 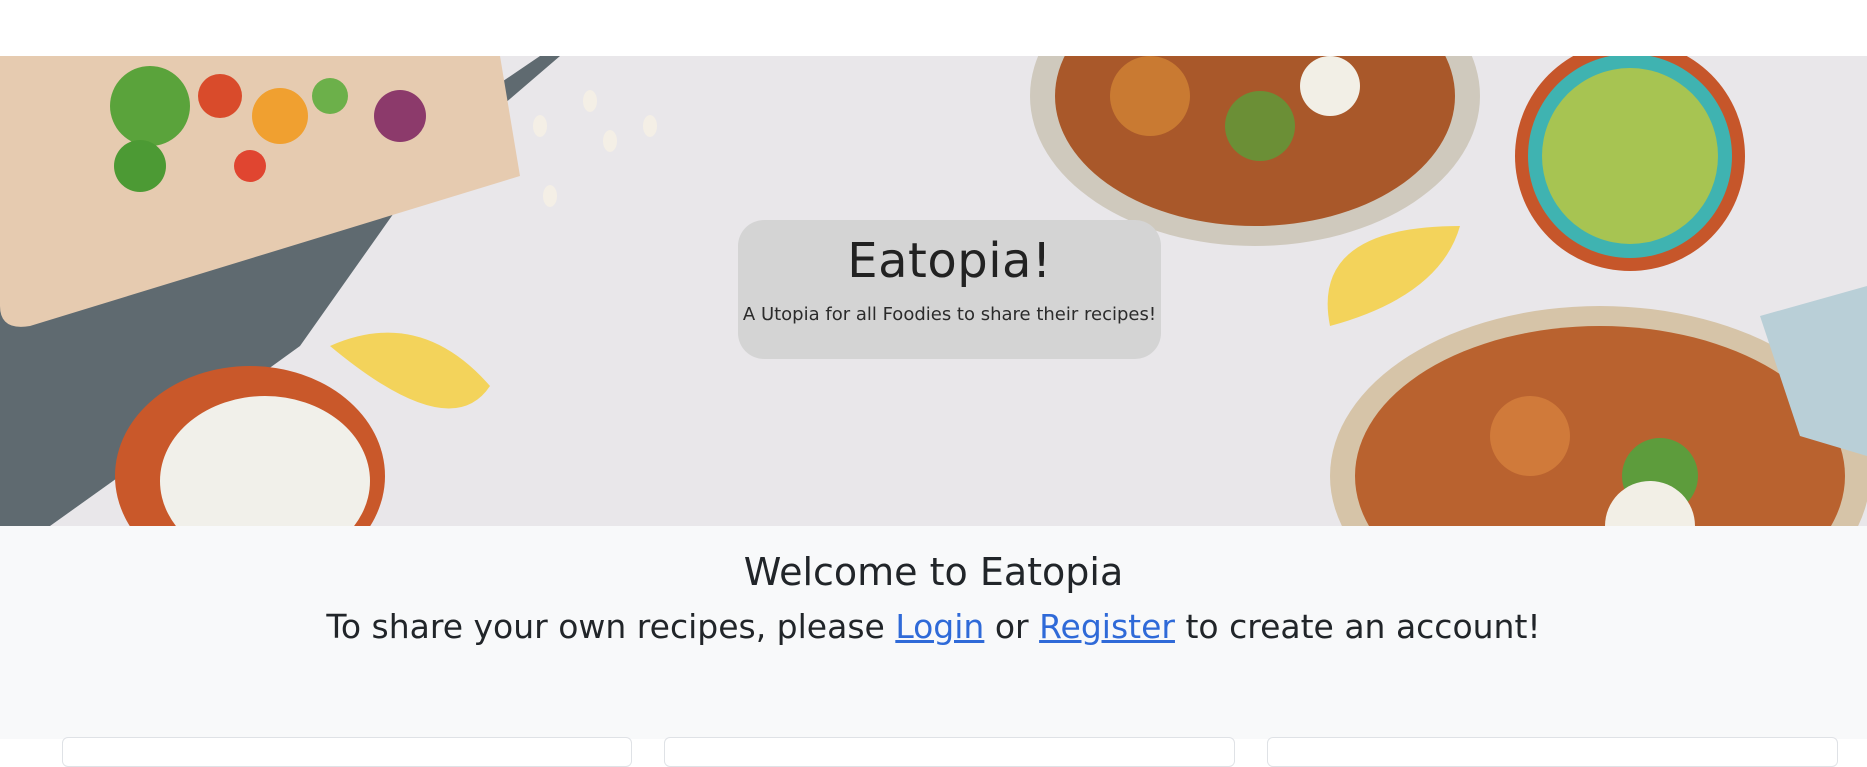 What do you see at coordinates (949, 261) in the screenshot?
I see `hero-title: Eatopia!` at bounding box center [949, 261].